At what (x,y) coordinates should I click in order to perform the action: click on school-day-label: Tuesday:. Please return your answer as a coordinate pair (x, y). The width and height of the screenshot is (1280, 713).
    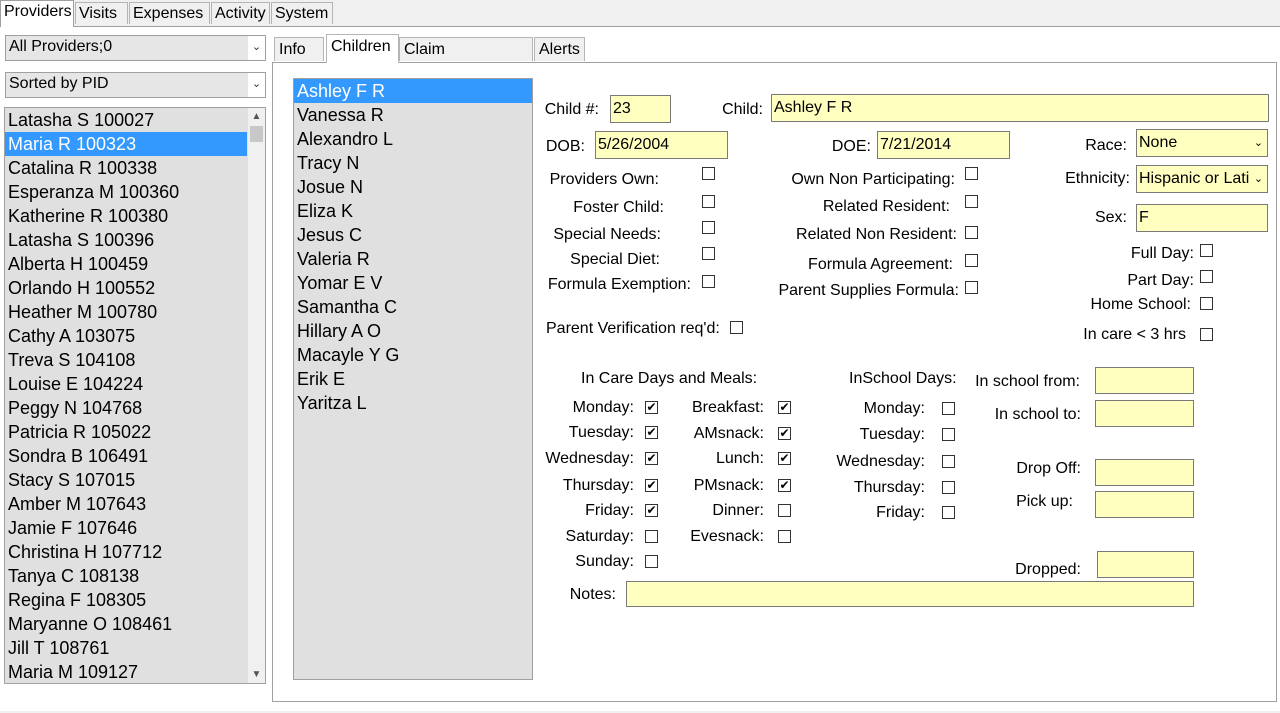
    Looking at the image, I should click on (892, 434).